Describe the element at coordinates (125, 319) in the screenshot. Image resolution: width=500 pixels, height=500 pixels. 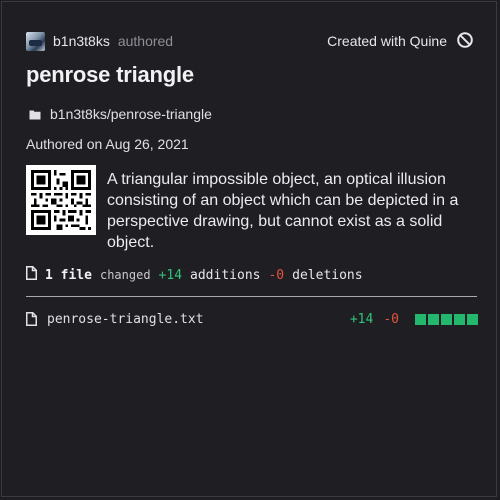
I see `file-name: penrose-triangle.txt` at that location.